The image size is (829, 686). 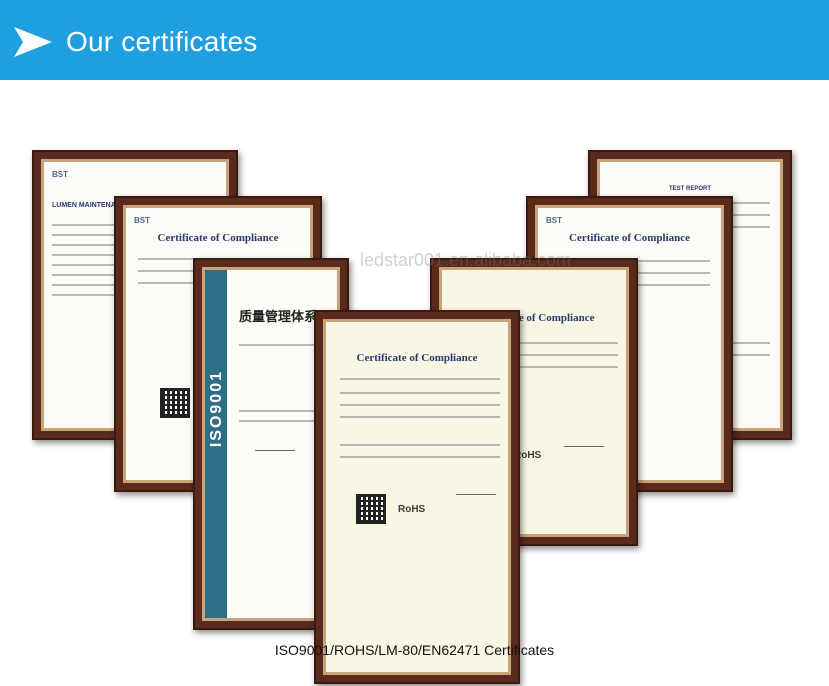 What do you see at coordinates (33, 42) in the screenshot?
I see `arrow-right-icon` at bounding box center [33, 42].